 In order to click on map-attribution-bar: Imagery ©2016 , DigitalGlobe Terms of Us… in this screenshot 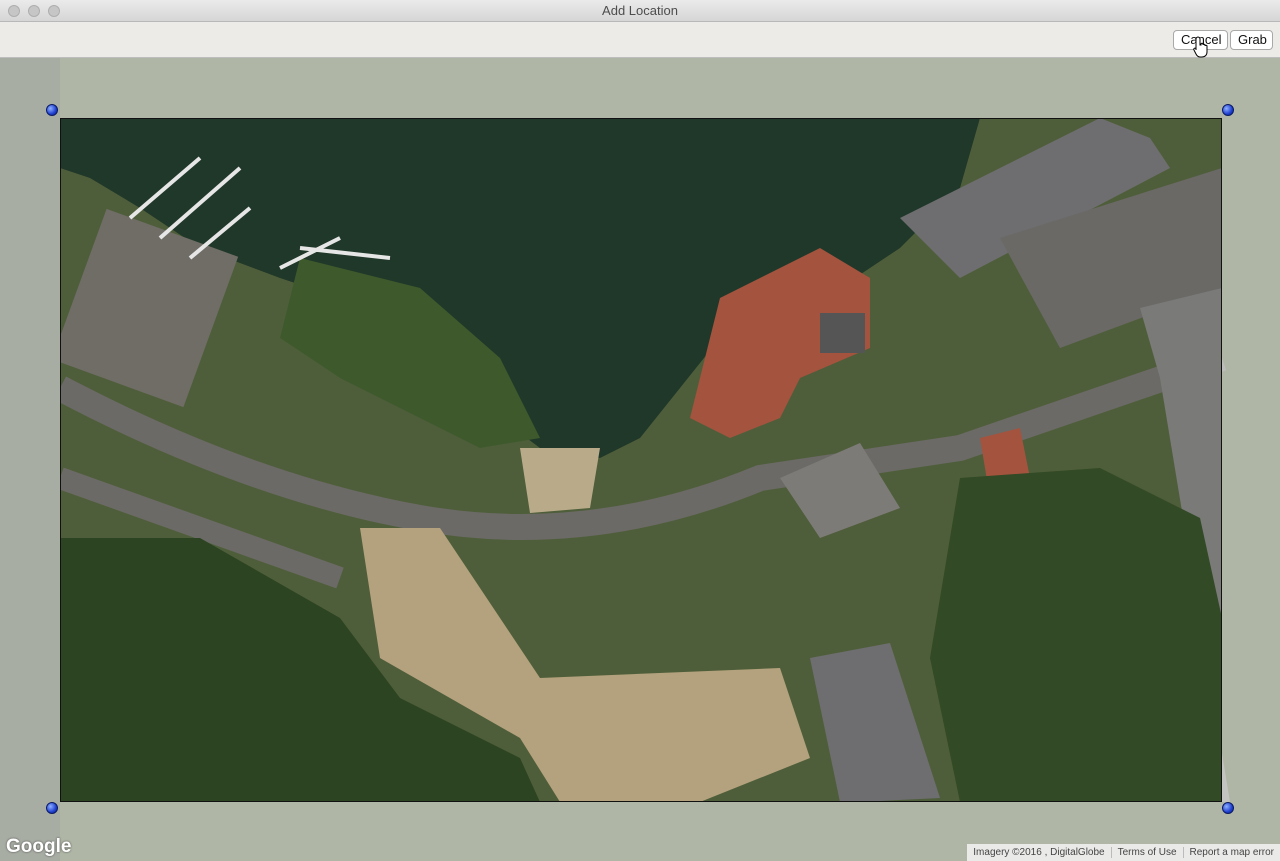, I will do `click(1123, 852)`.